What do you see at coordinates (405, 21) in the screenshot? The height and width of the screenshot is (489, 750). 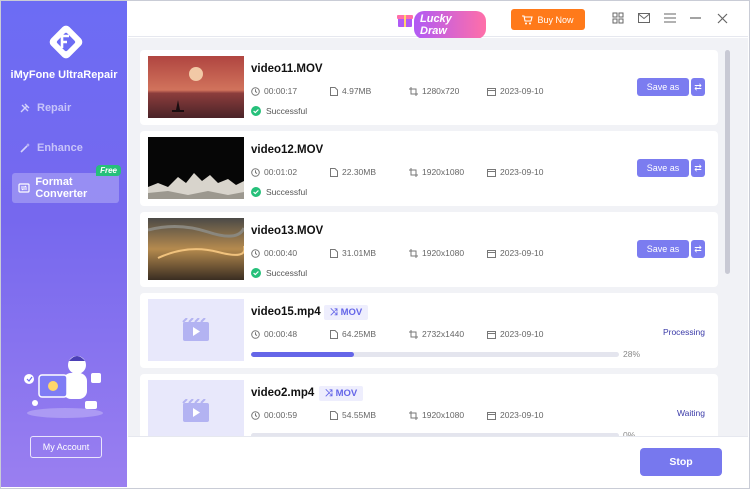 I see `gift-icon` at bounding box center [405, 21].